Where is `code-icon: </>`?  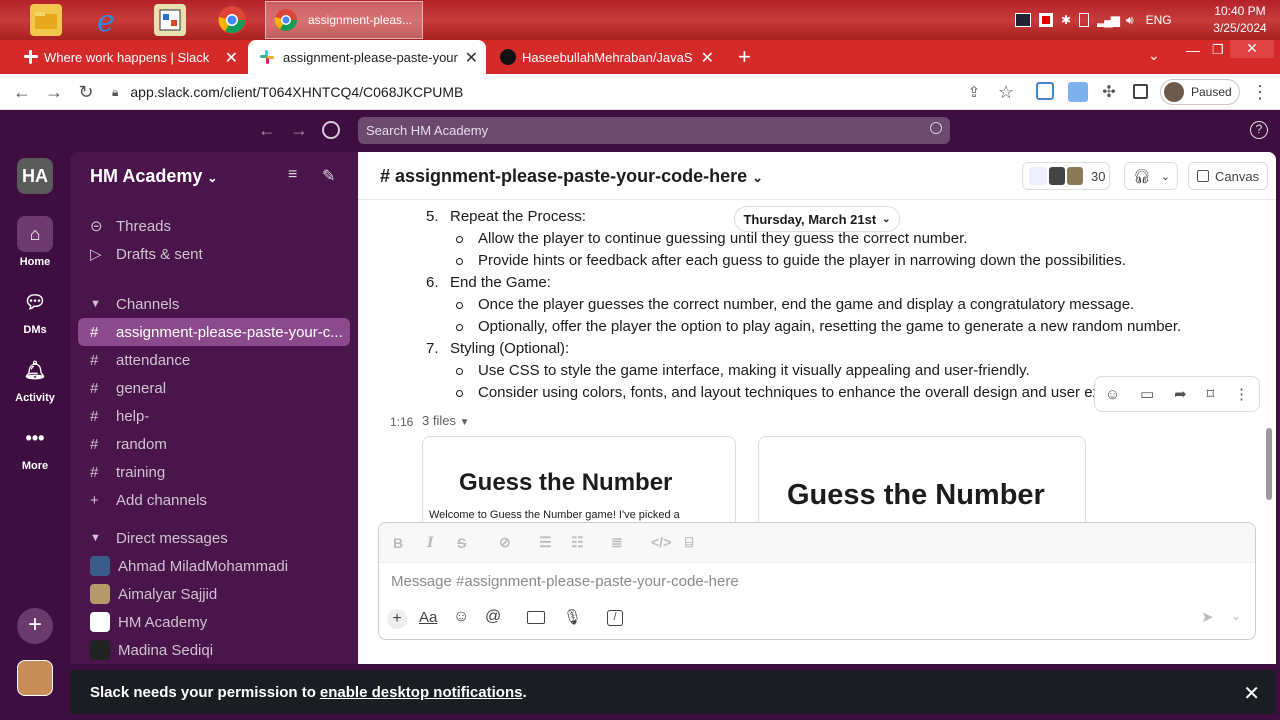
code-icon: </> is located at coordinates (661, 542).